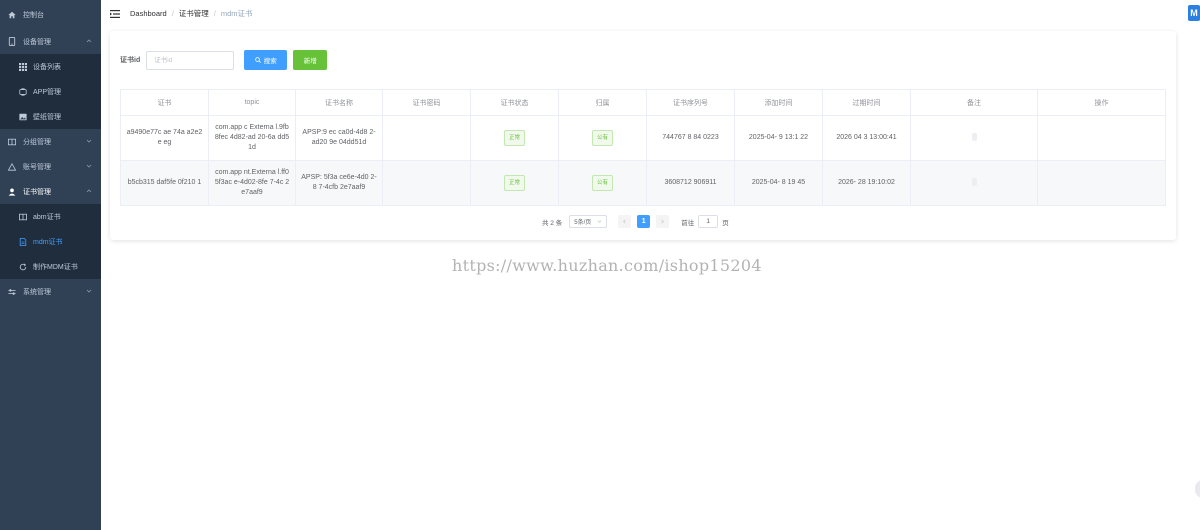 This screenshot has width=1200, height=530. What do you see at coordinates (602, 102) in the screenshot?
I see `column-header: 归属` at bounding box center [602, 102].